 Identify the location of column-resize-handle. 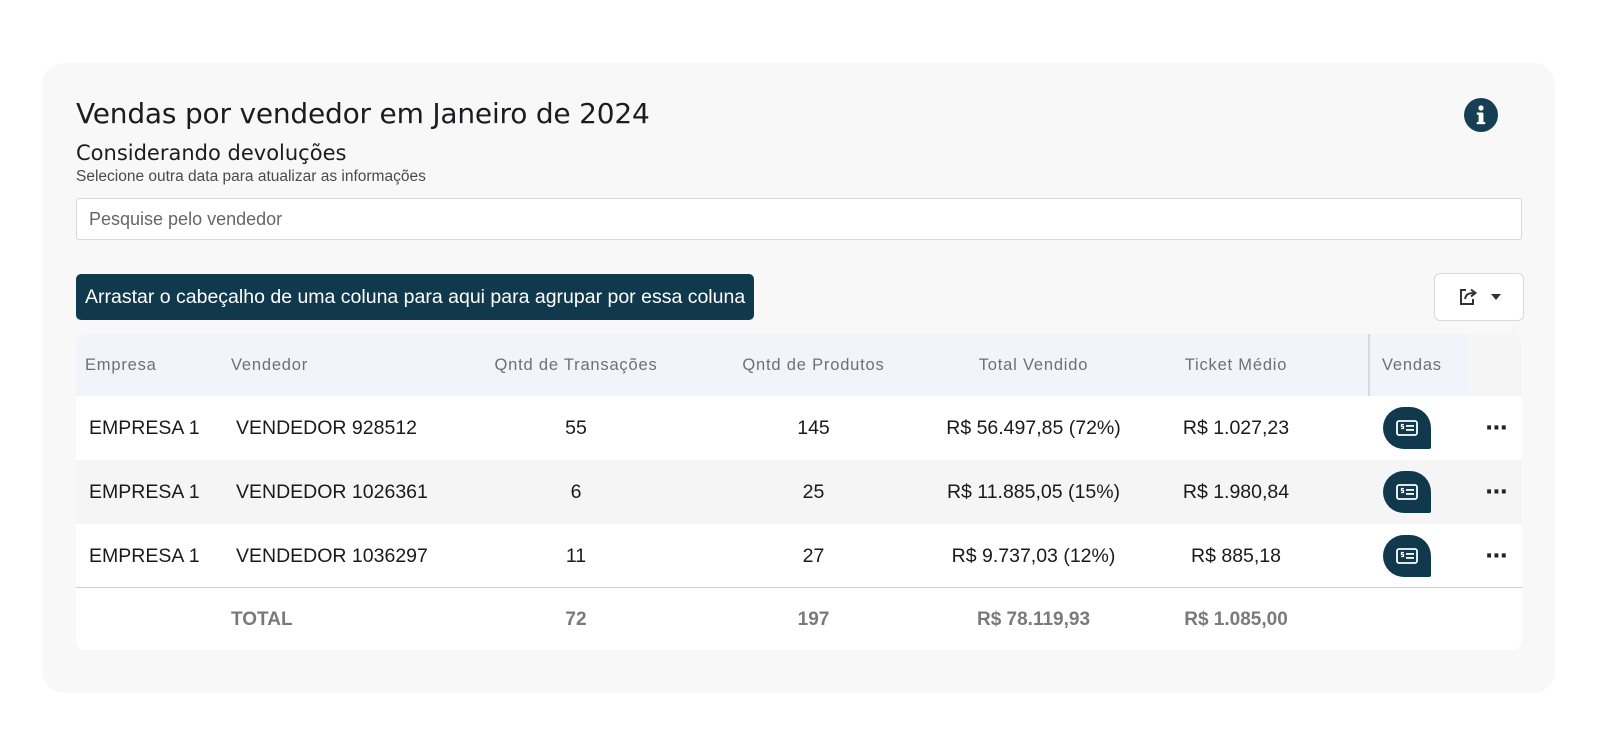
(1369, 365).